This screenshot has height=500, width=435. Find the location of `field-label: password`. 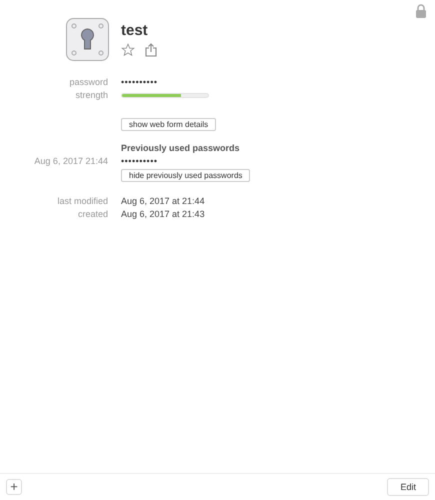

field-label: password is located at coordinates (88, 82).